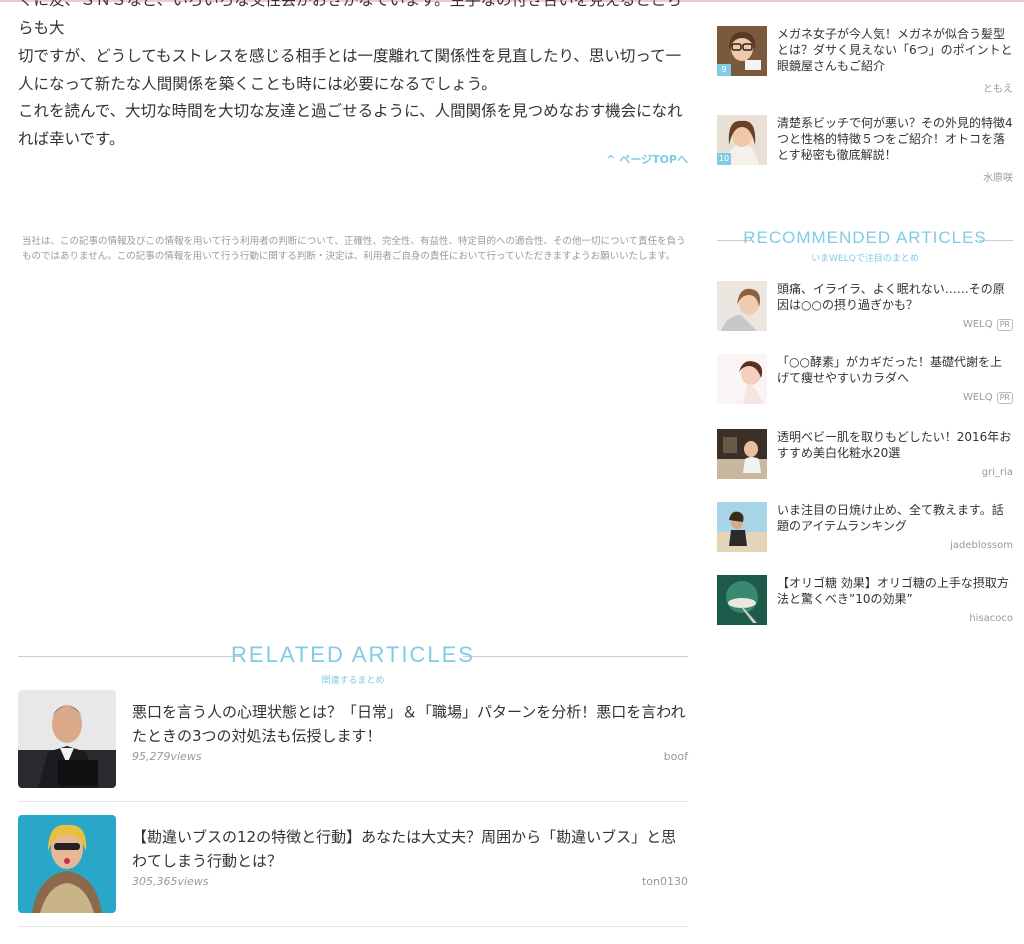 Image resolution: width=1024 pixels, height=944 pixels. I want to click on recommended-articles-title: RECOMMENDED ARTICLES, so click(865, 237).